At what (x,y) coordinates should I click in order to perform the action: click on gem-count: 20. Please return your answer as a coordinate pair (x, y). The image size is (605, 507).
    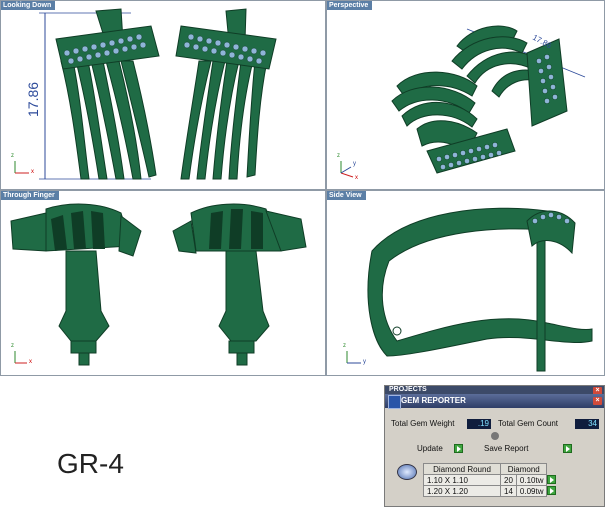
    Looking at the image, I should click on (508, 480).